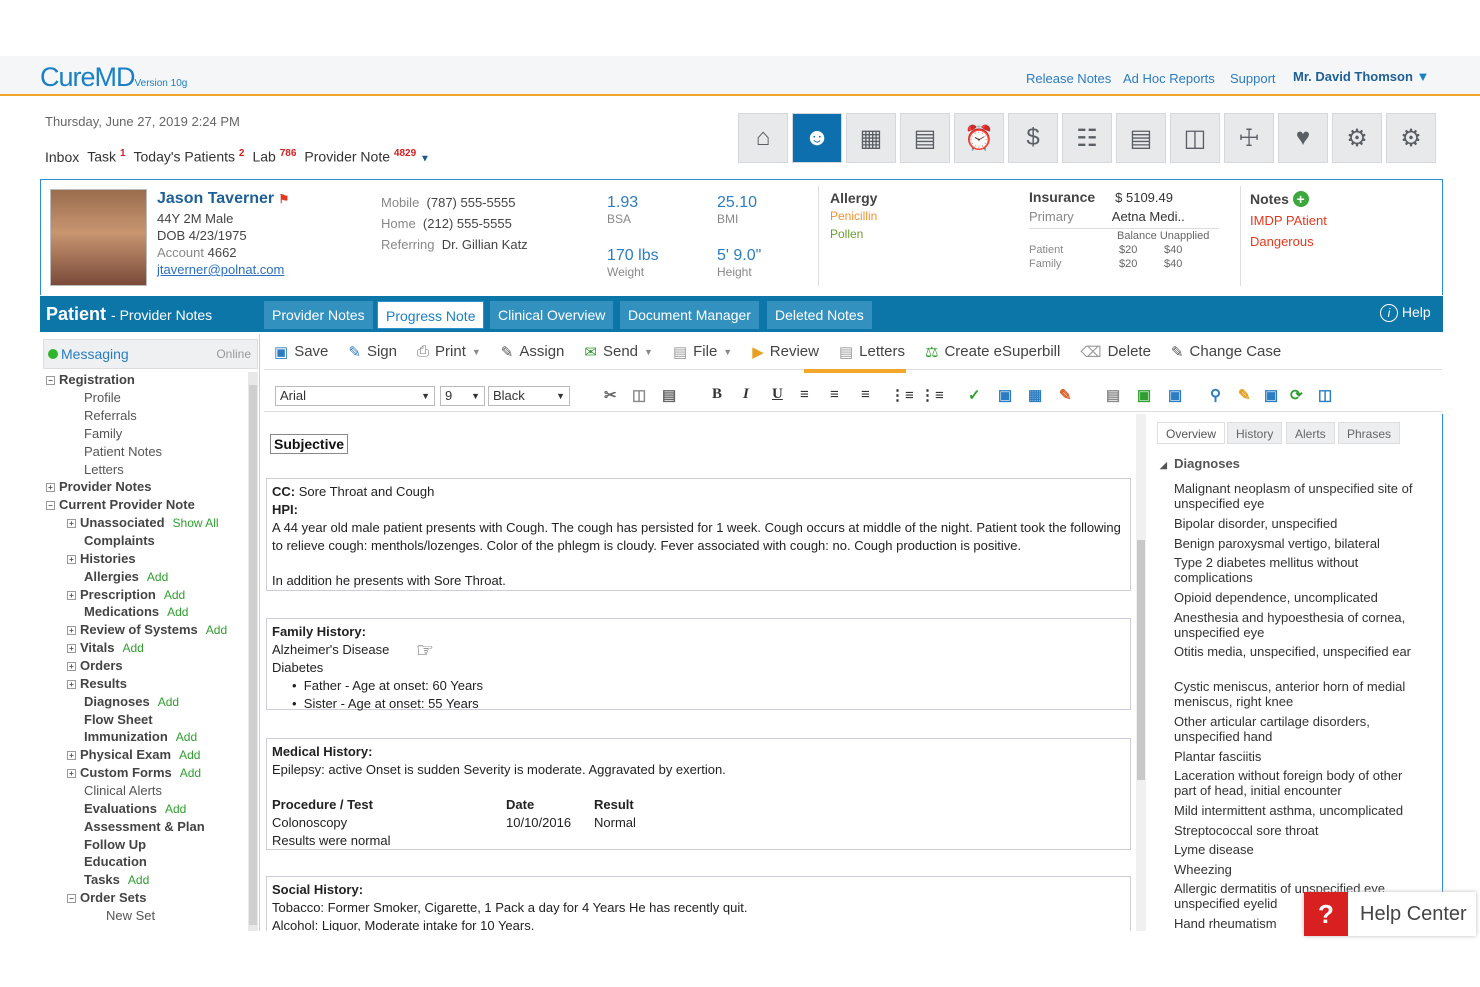 The width and height of the screenshot is (1480, 987). What do you see at coordinates (135, 808) in the screenshot?
I see `sidebar-item-evaluations: Evaluations Add` at bounding box center [135, 808].